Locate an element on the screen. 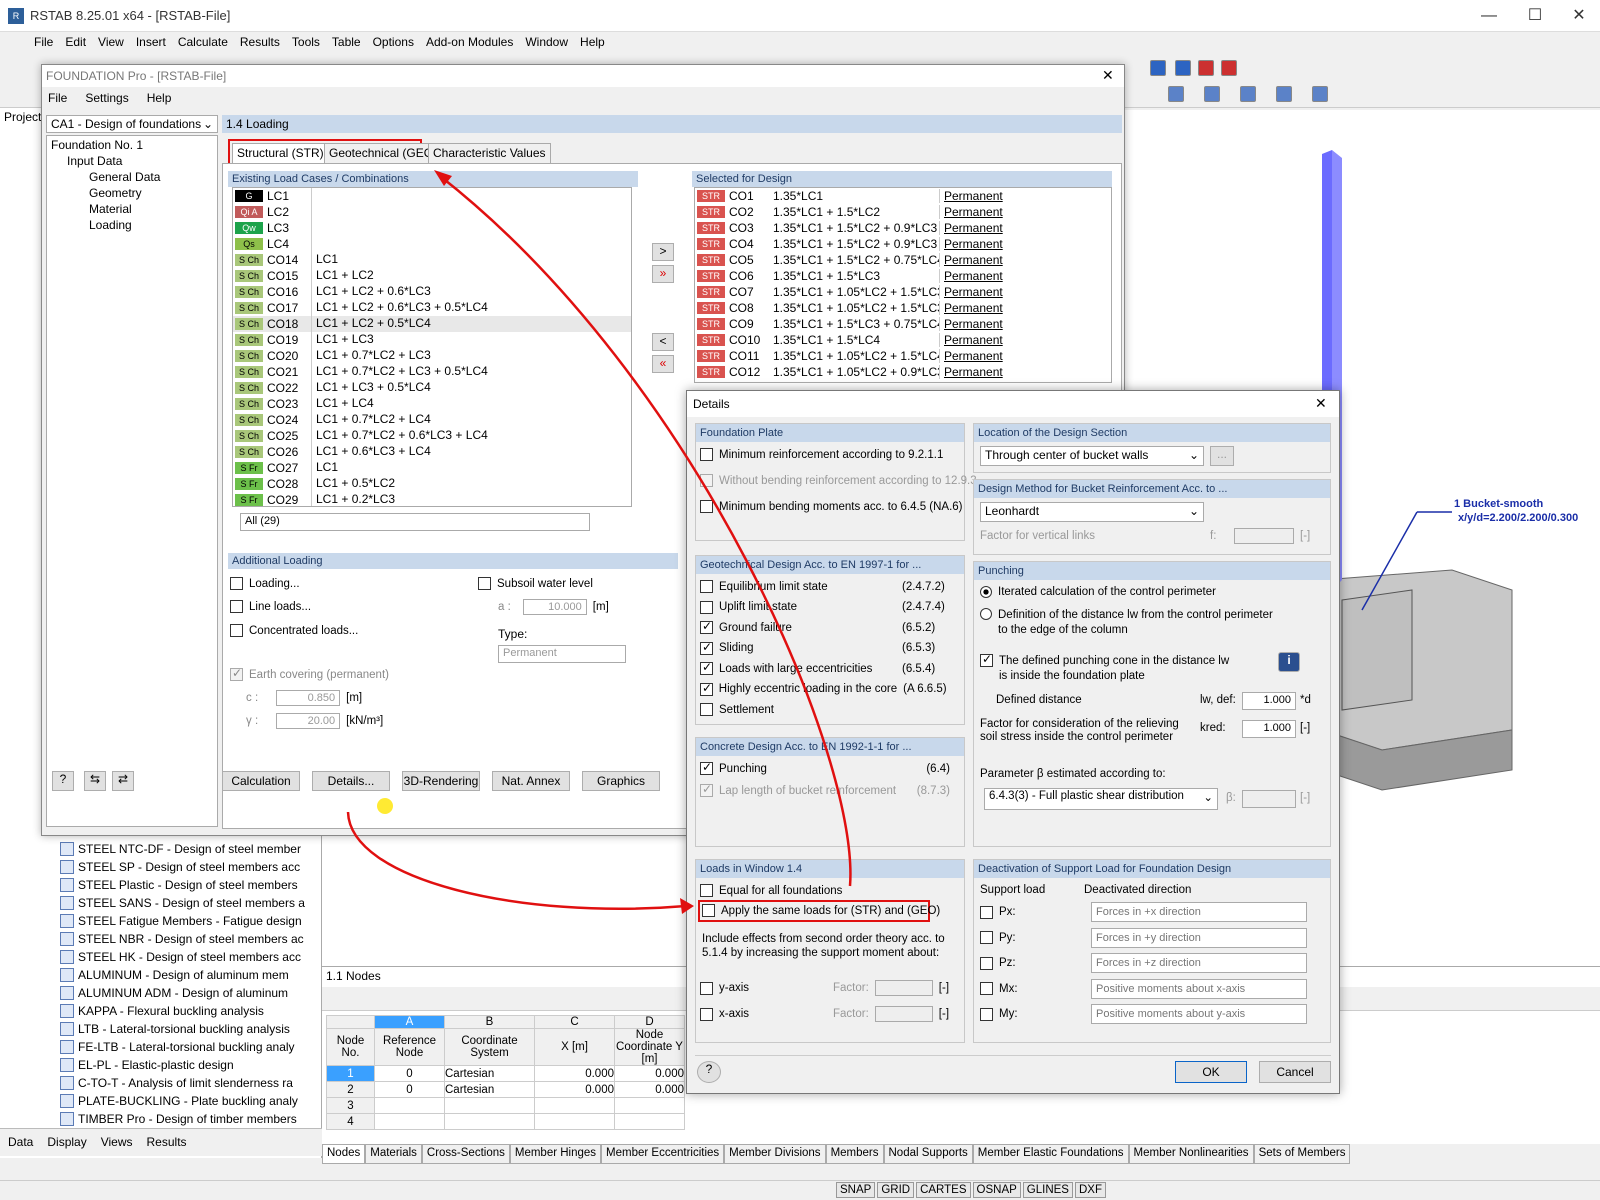  status-toggle: CARTES is located at coordinates (943, 1190).